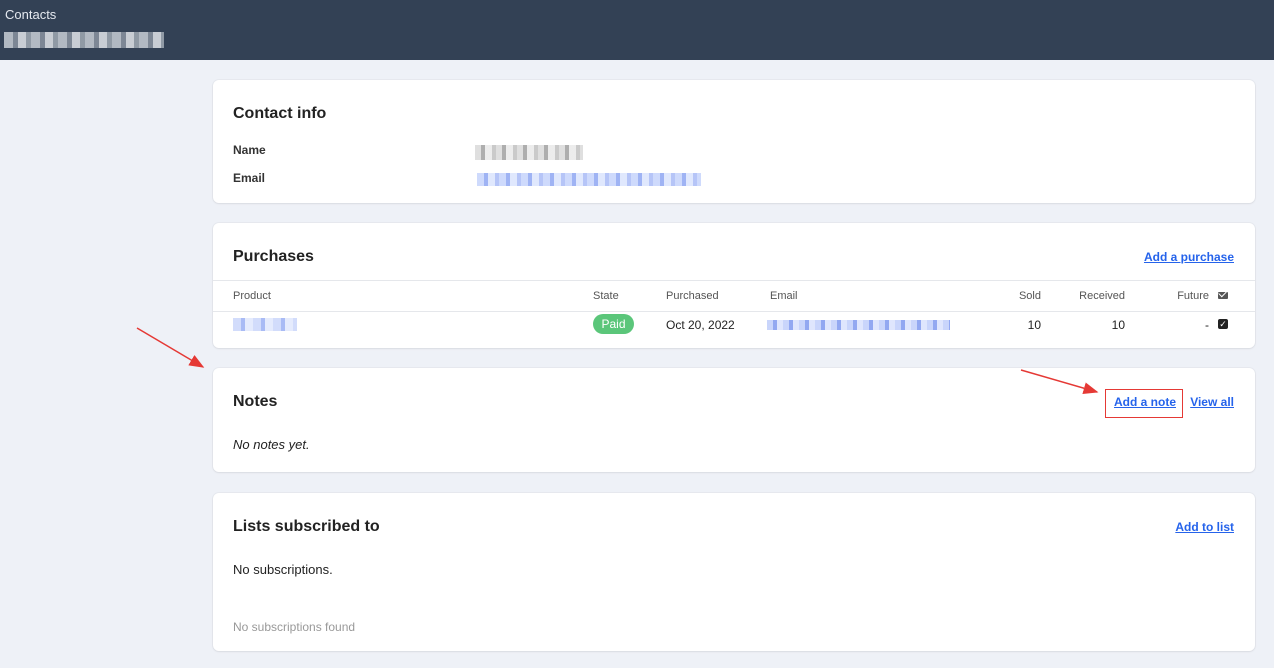 This screenshot has width=1274, height=668. I want to click on view-all-notes-link: View all, so click(1212, 402).